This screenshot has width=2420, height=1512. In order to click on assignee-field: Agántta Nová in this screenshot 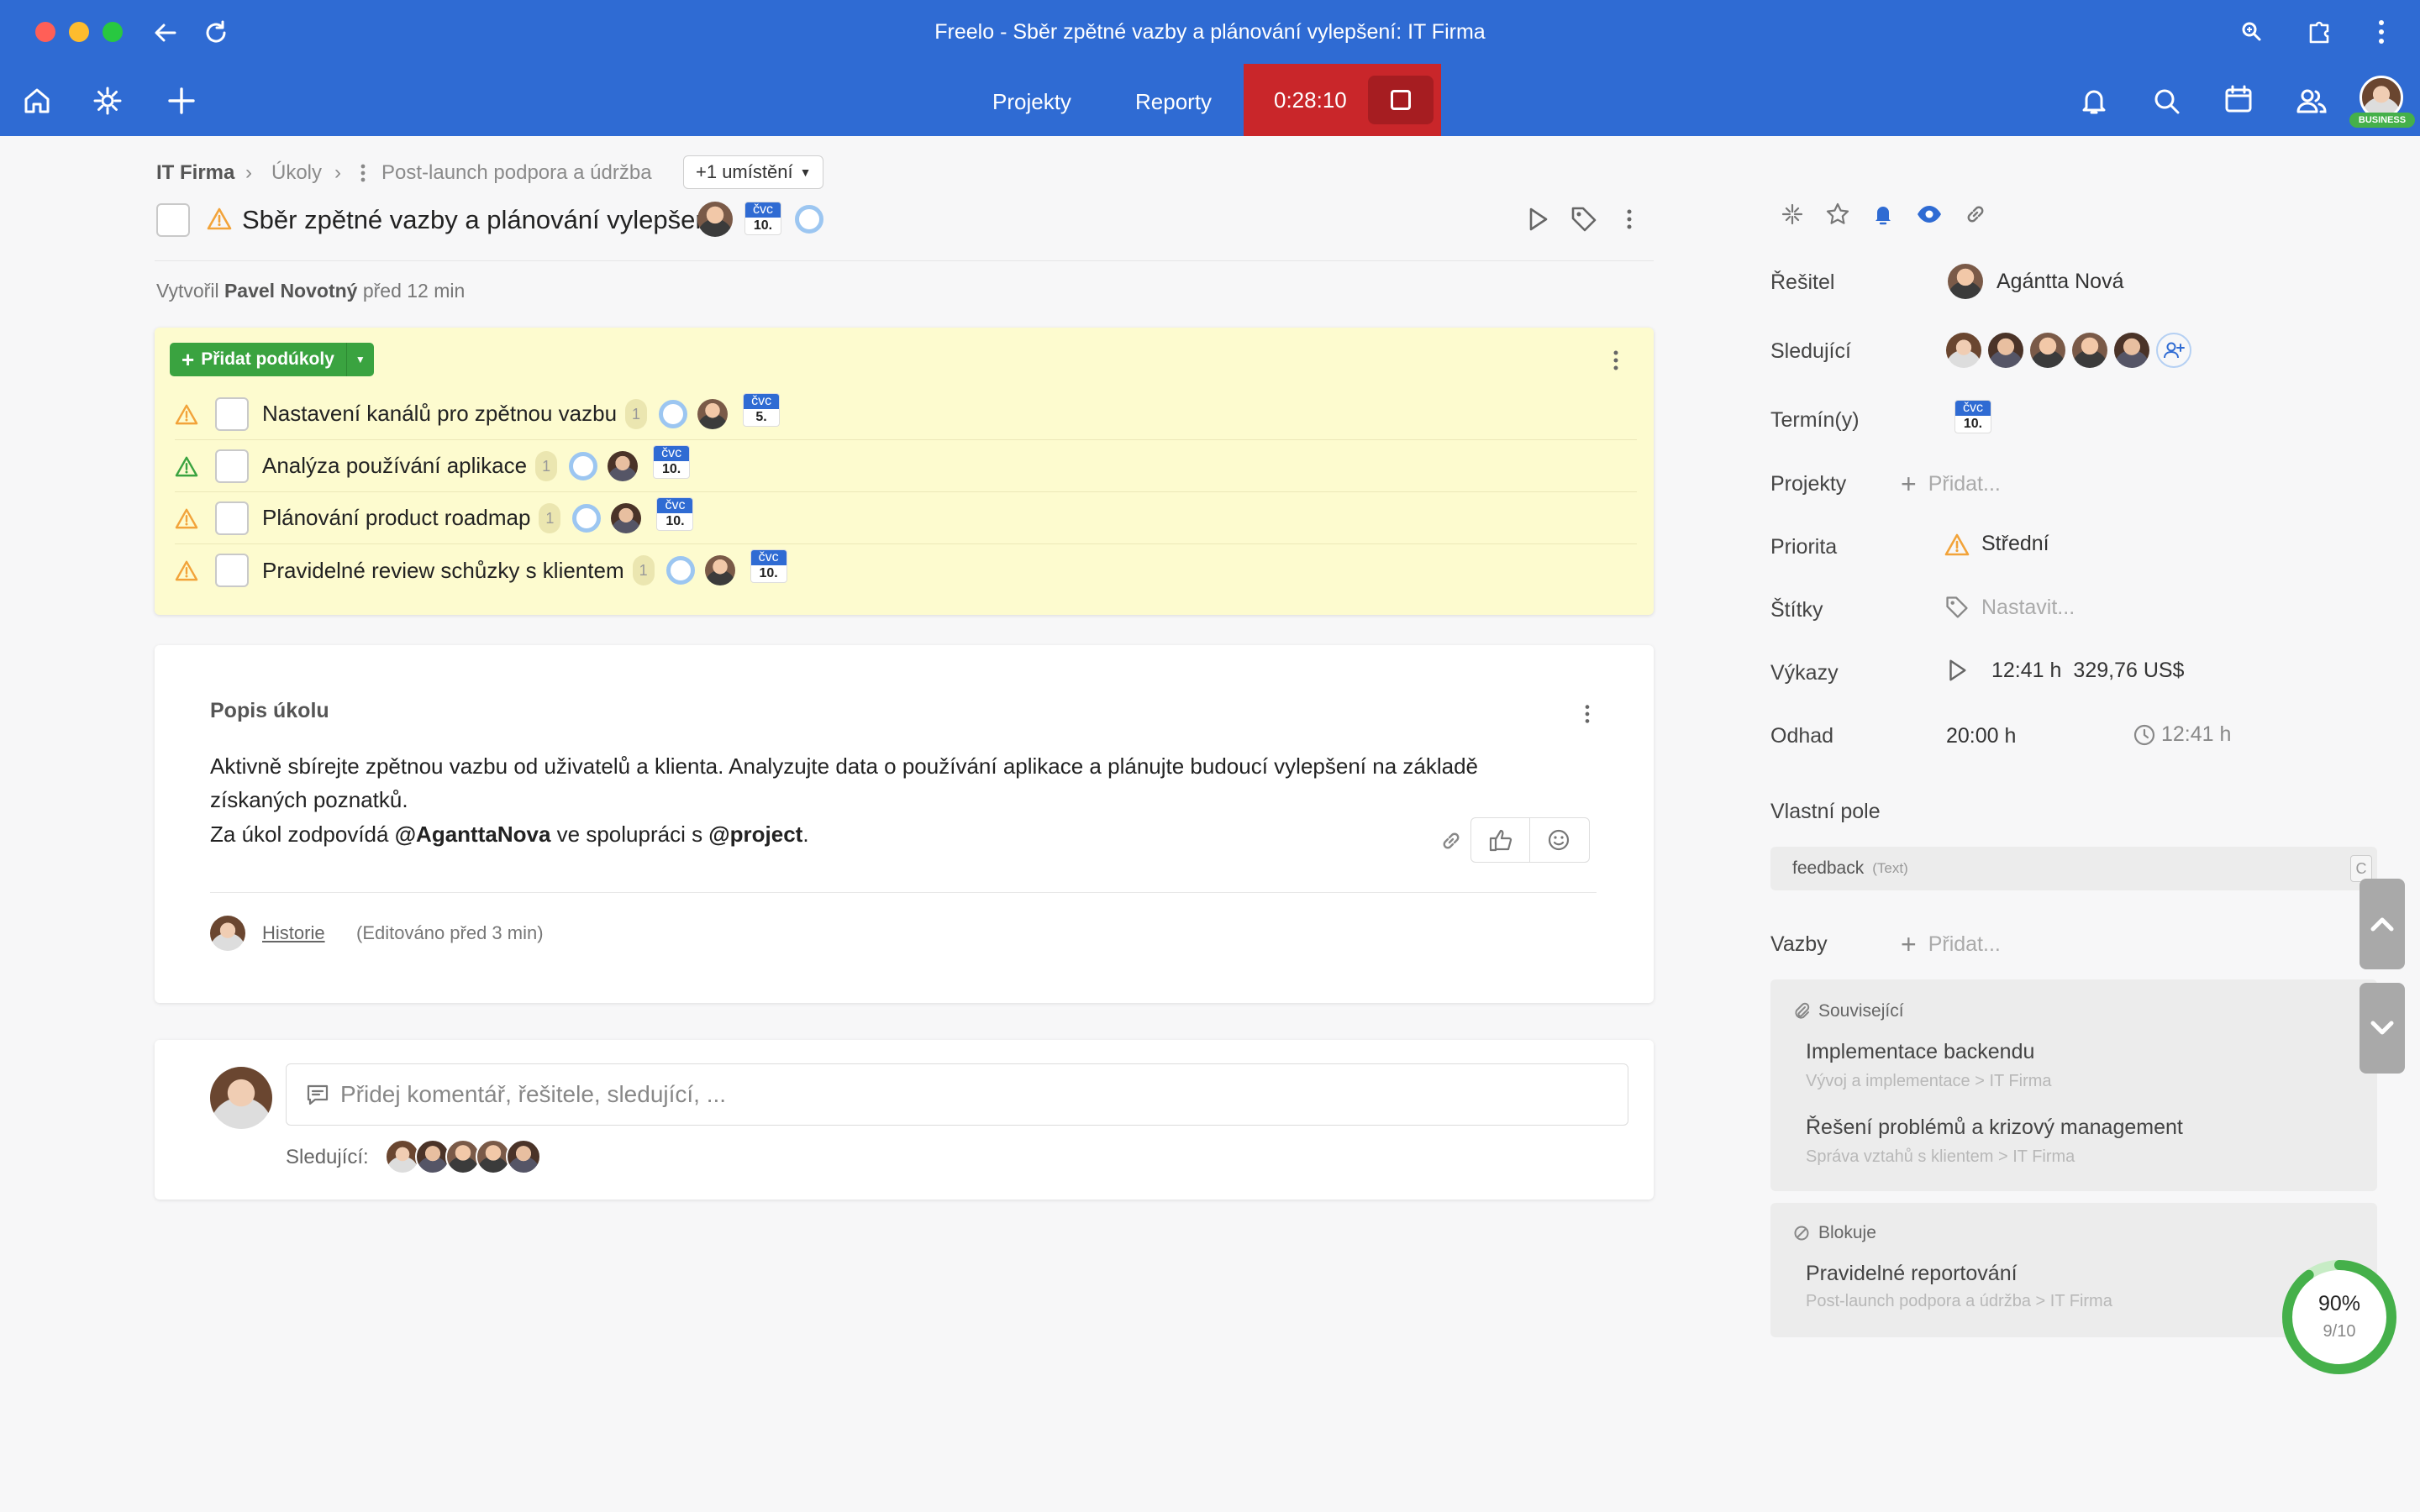, I will do `click(2036, 281)`.